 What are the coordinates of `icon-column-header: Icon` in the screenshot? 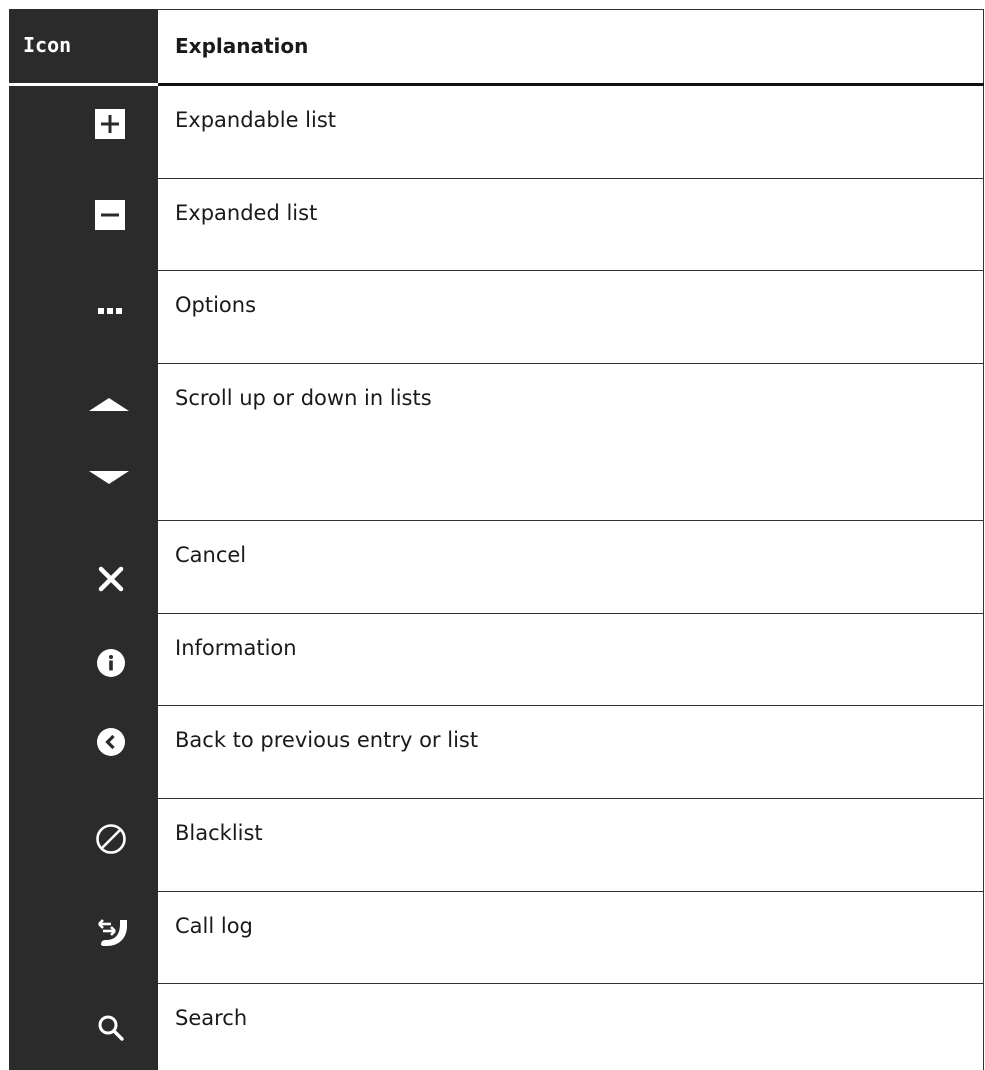 It's located at (47, 45).